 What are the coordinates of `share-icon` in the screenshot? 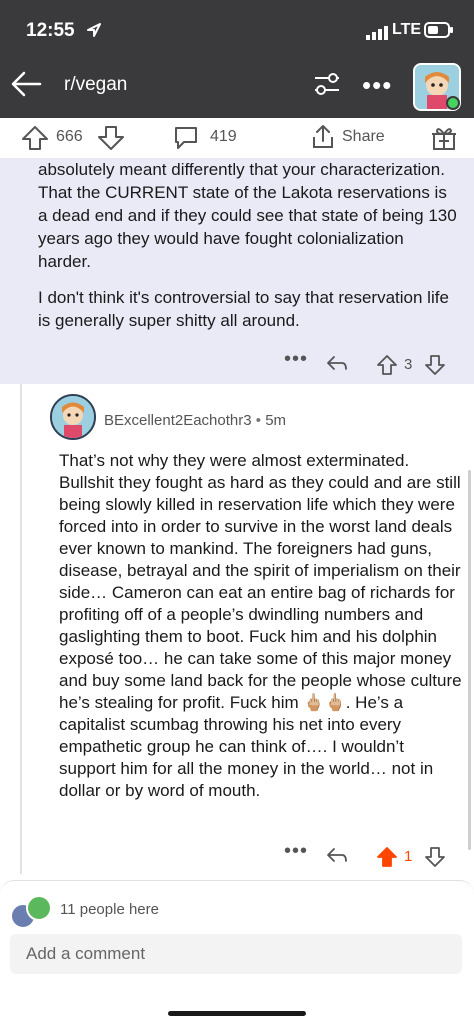 It's located at (323, 139).